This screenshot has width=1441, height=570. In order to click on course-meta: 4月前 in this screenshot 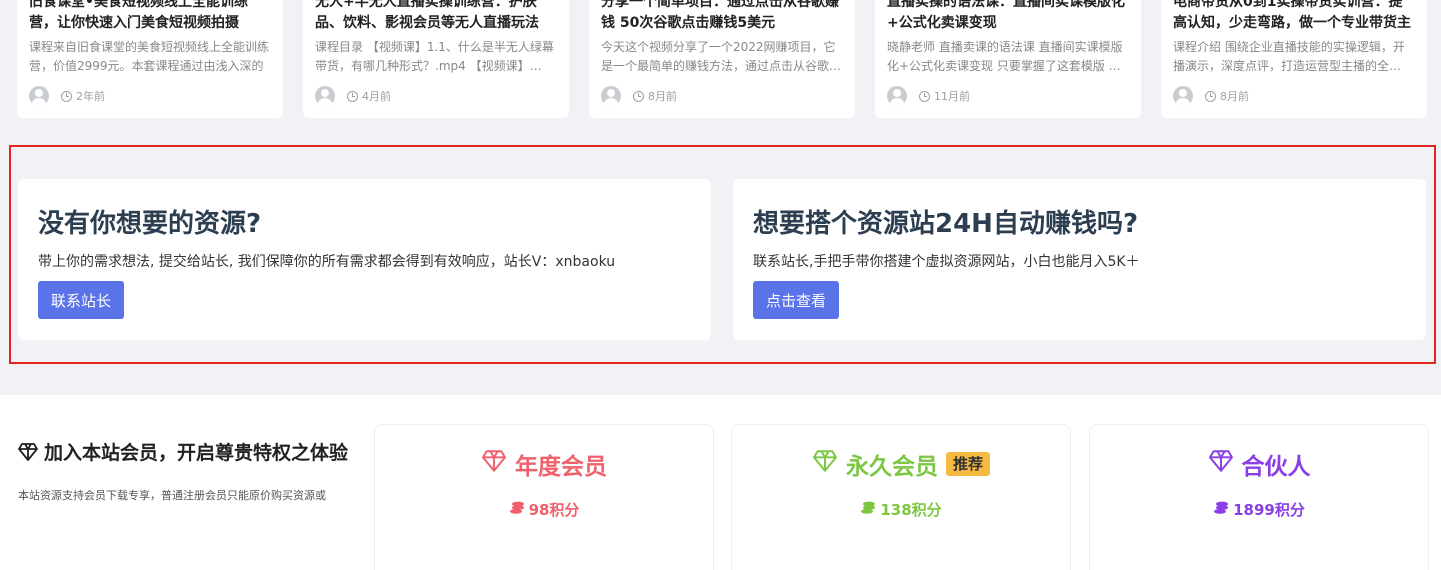, I will do `click(353, 96)`.